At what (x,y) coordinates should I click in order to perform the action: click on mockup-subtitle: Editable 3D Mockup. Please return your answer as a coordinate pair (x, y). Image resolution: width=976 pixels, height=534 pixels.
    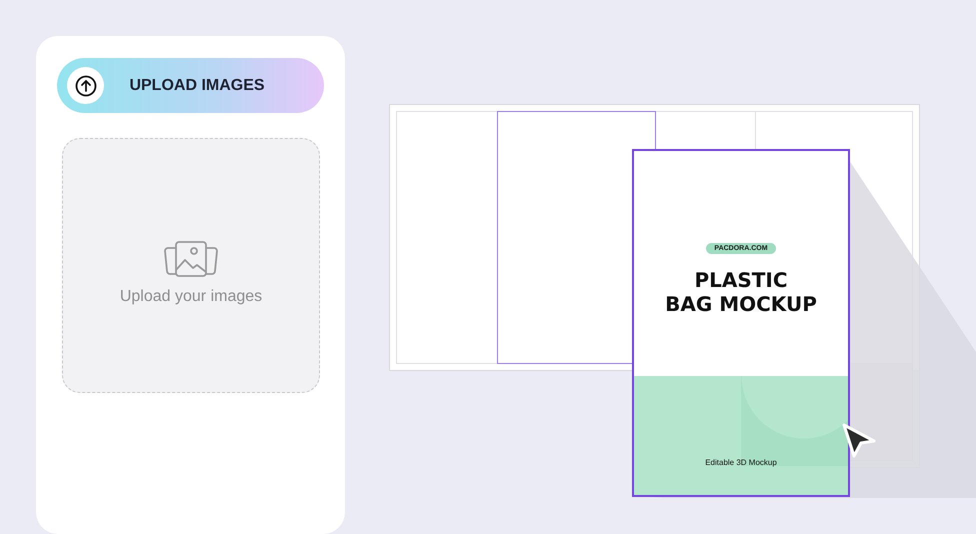
    Looking at the image, I should click on (741, 462).